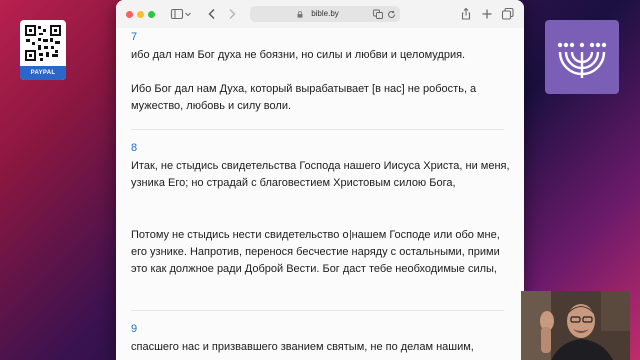  I want to click on presenter-avatar, so click(575, 325).